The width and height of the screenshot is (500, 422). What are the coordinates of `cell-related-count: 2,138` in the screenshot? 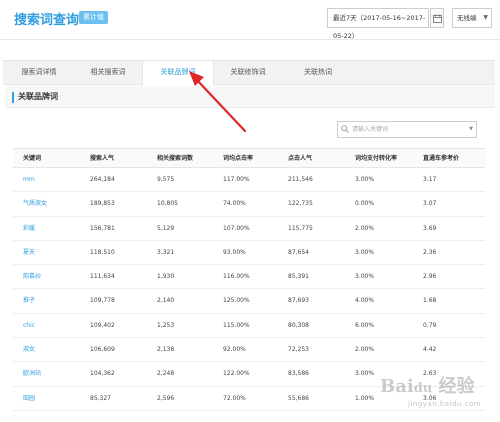 It's located at (166, 350).